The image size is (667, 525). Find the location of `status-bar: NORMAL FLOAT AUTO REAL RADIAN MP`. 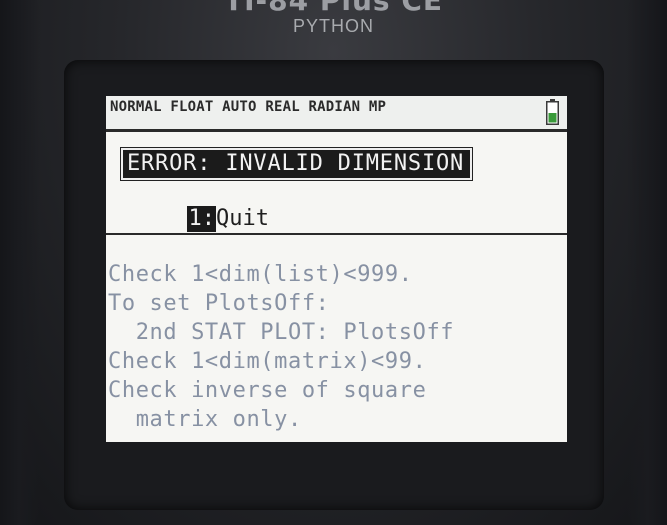

status-bar: NORMAL FLOAT AUTO REAL RADIAN MP is located at coordinates (336, 114).